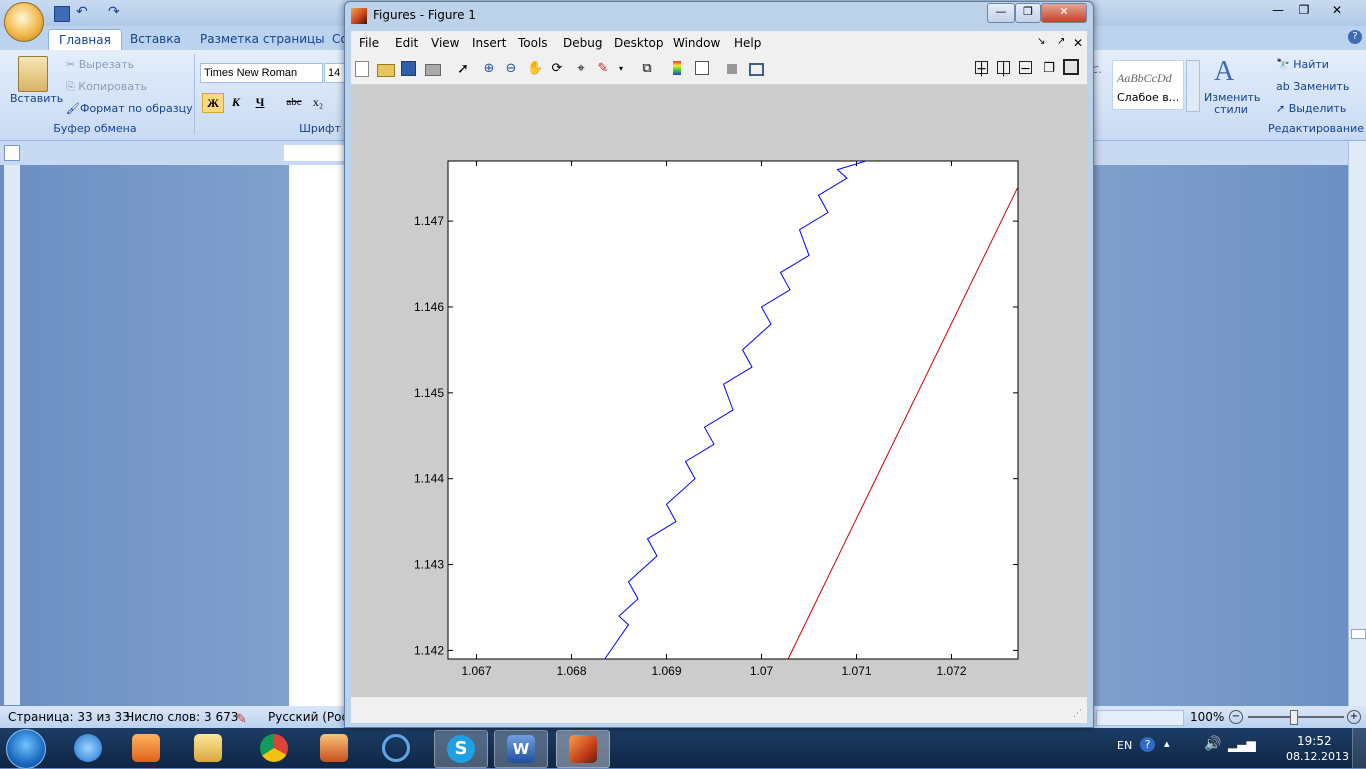  I want to click on change-styles-button: Изменить стили, so click(1232, 104).